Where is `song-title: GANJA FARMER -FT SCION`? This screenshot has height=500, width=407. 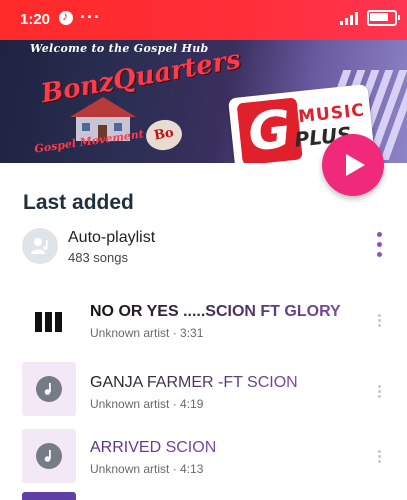
song-title: GANJA FARMER -FT SCION is located at coordinates (194, 382).